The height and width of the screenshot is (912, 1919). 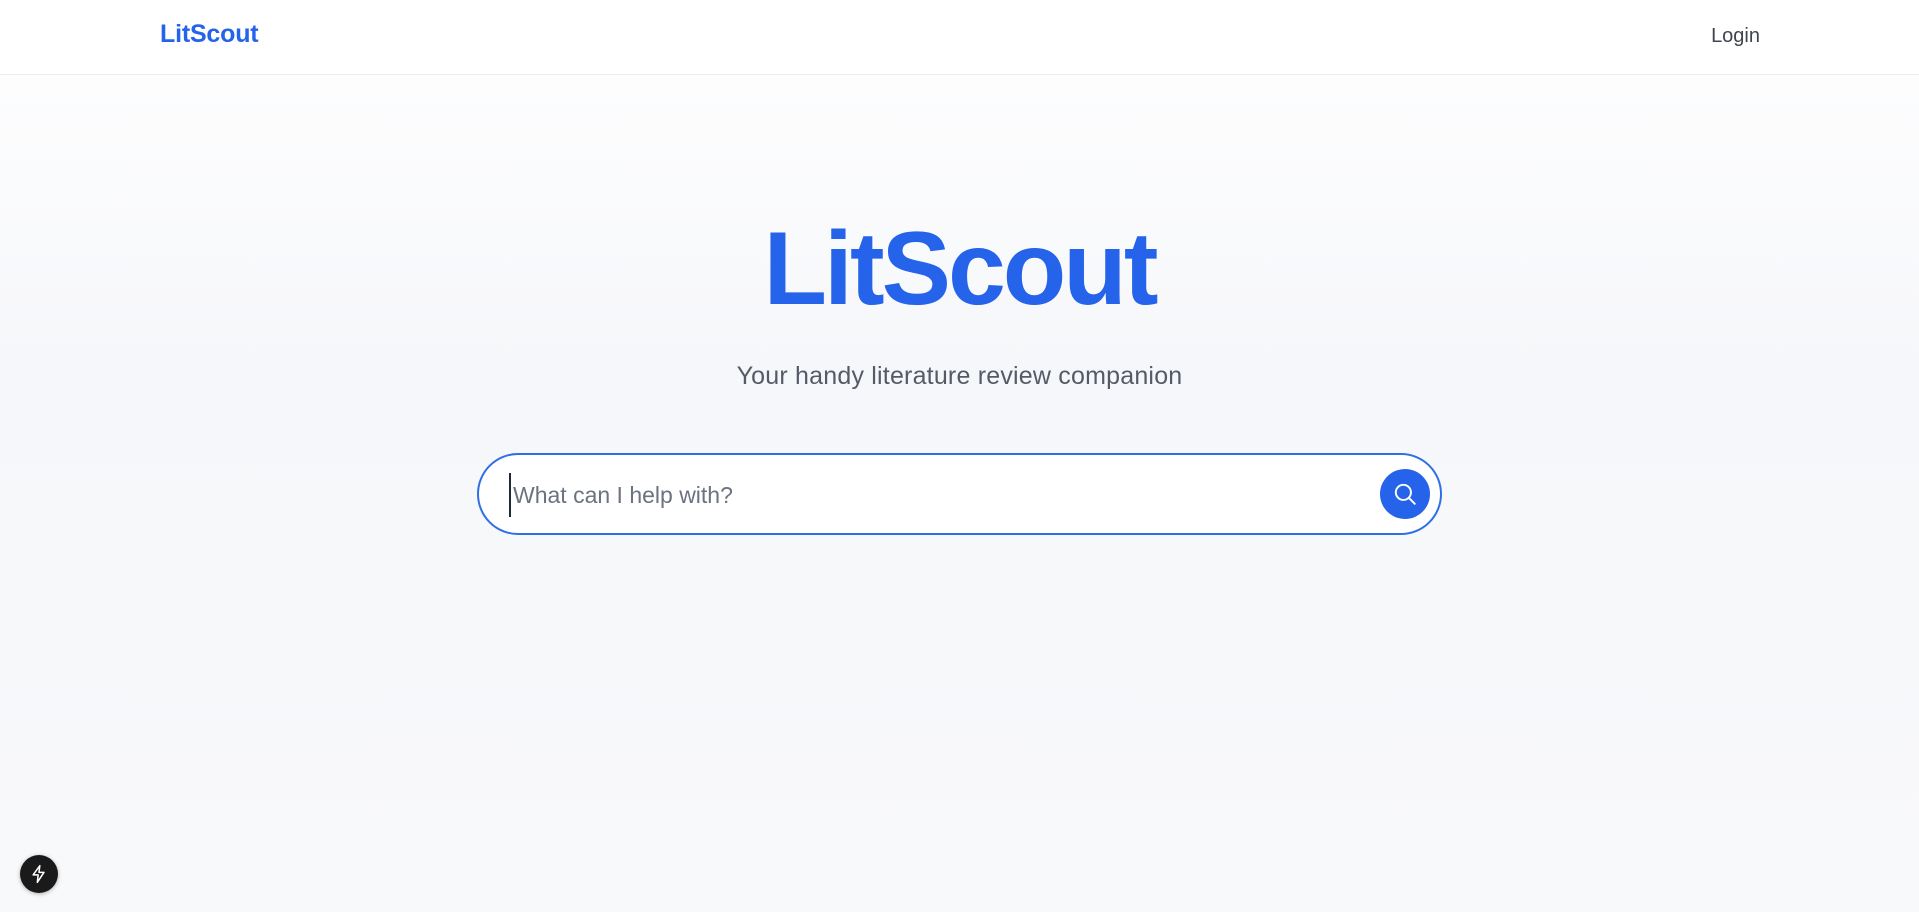 I want to click on dev-tools-button, so click(x=39, y=874).